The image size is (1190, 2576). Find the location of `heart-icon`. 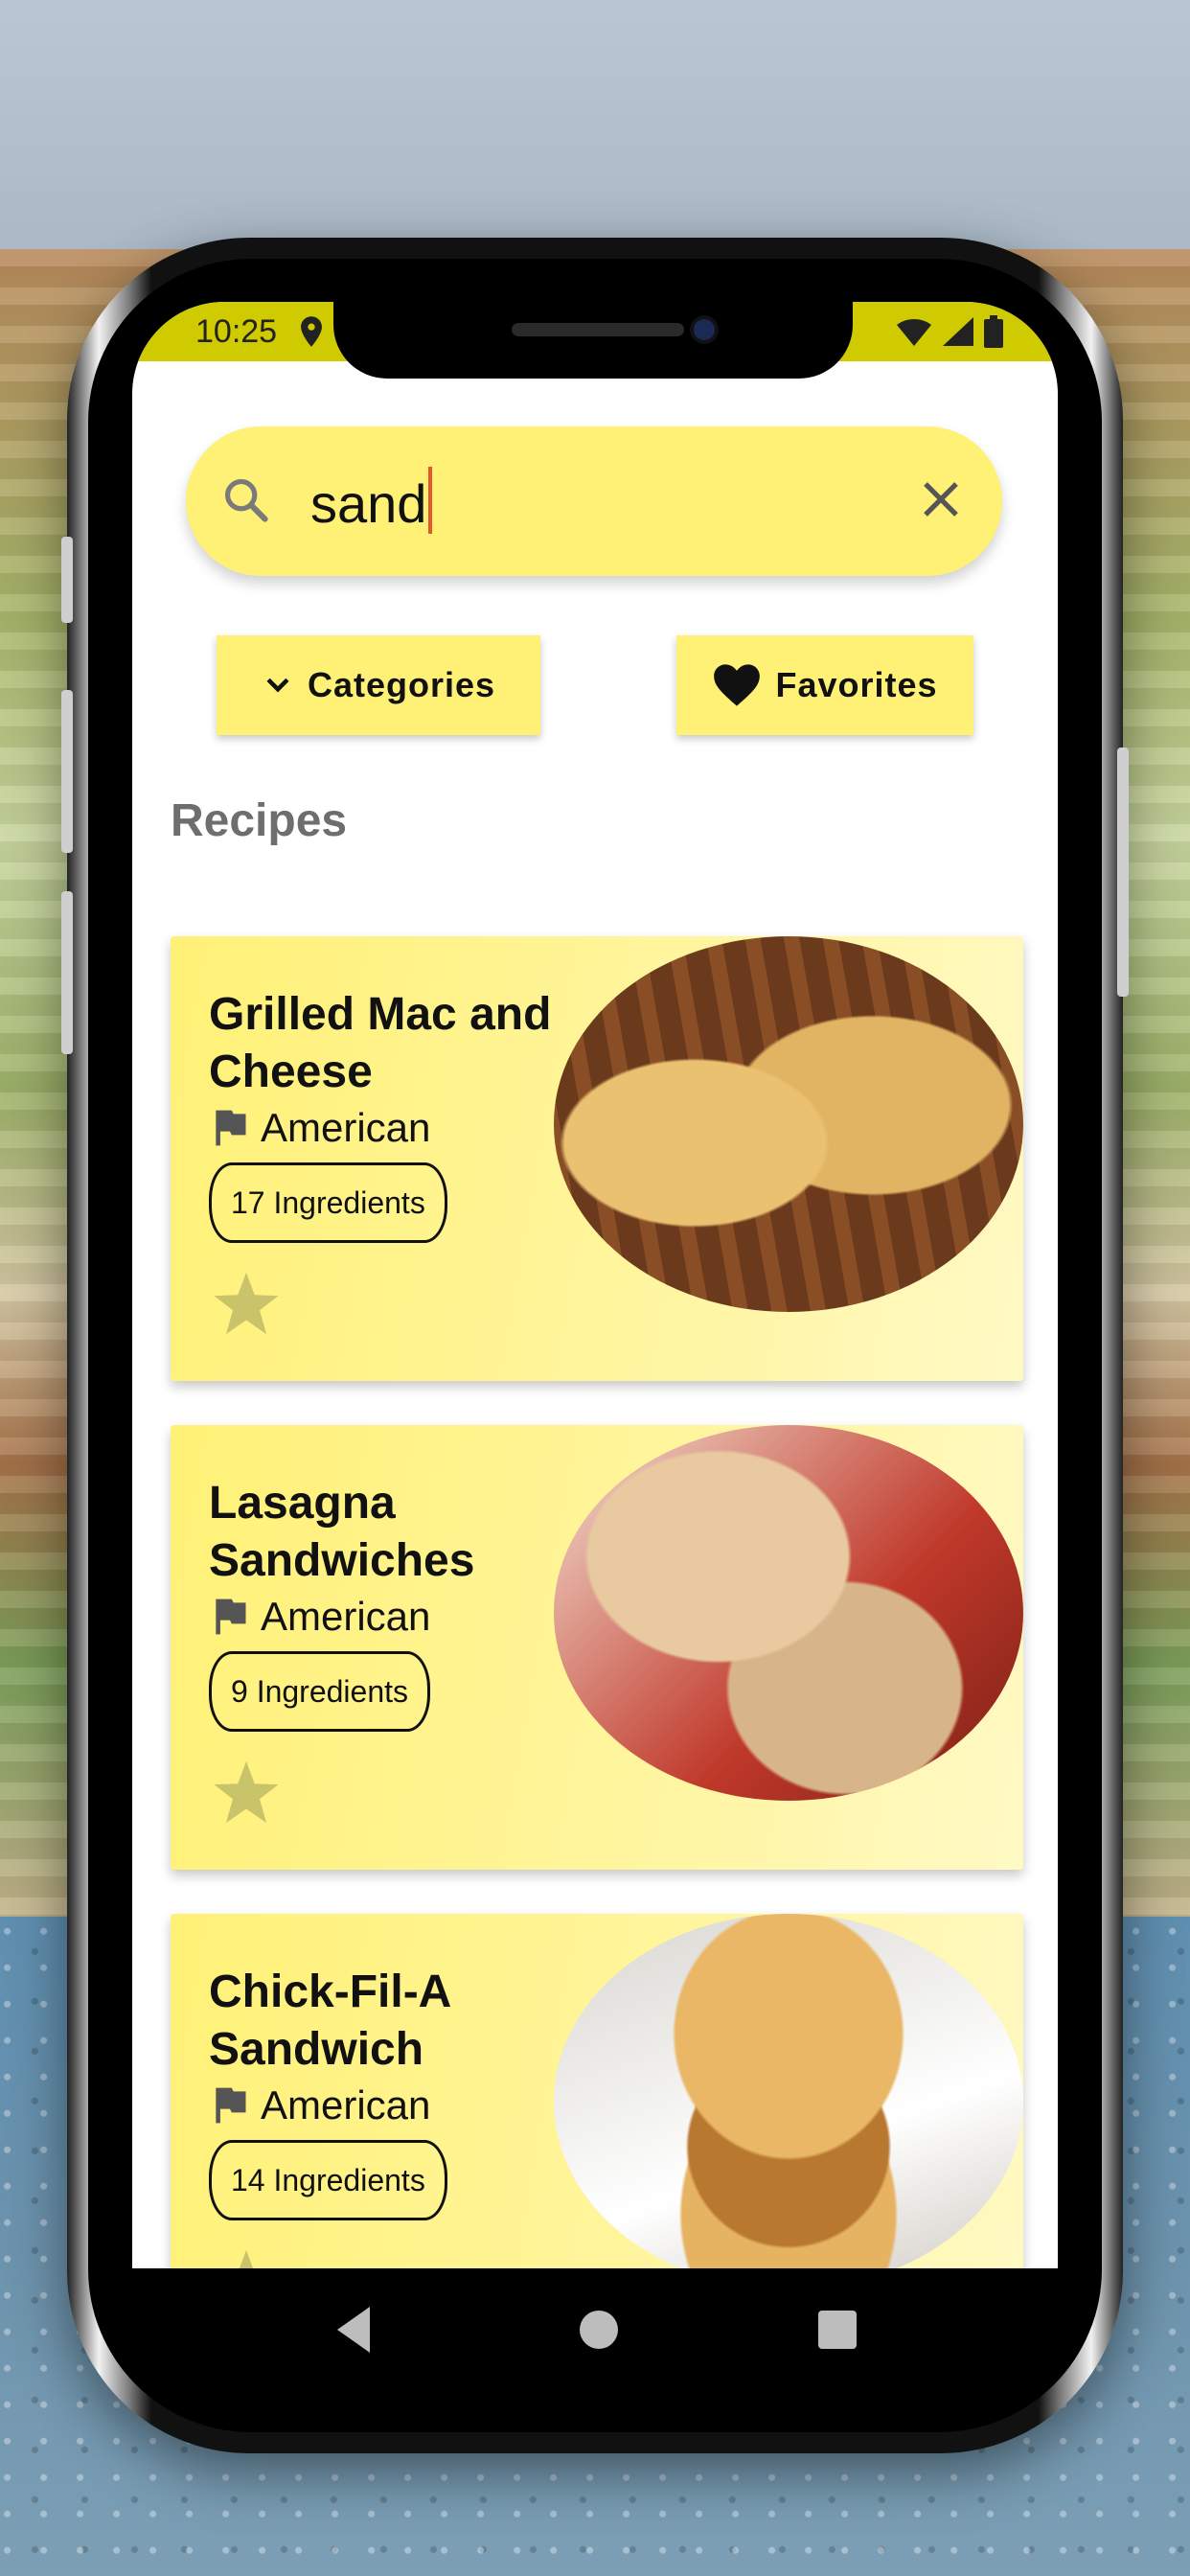

heart-icon is located at coordinates (738, 685).